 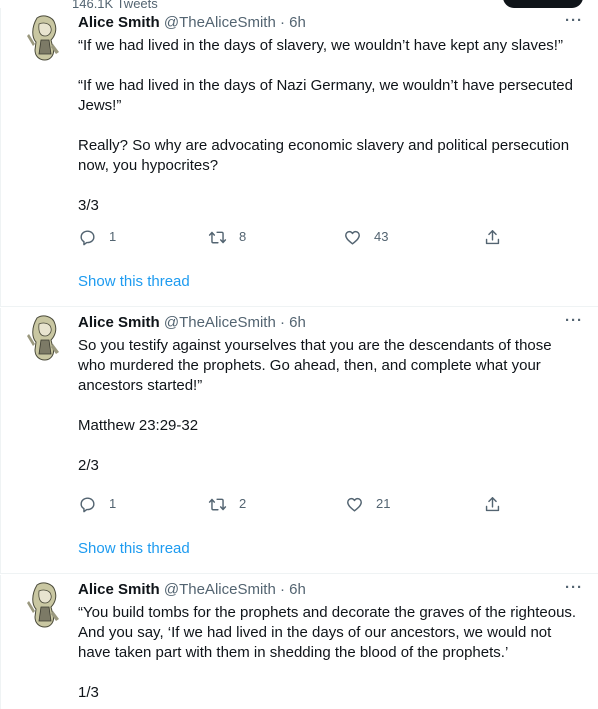 What do you see at coordinates (543, 4) in the screenshot?
I see `follow-button` at bounding box center [543, 4].